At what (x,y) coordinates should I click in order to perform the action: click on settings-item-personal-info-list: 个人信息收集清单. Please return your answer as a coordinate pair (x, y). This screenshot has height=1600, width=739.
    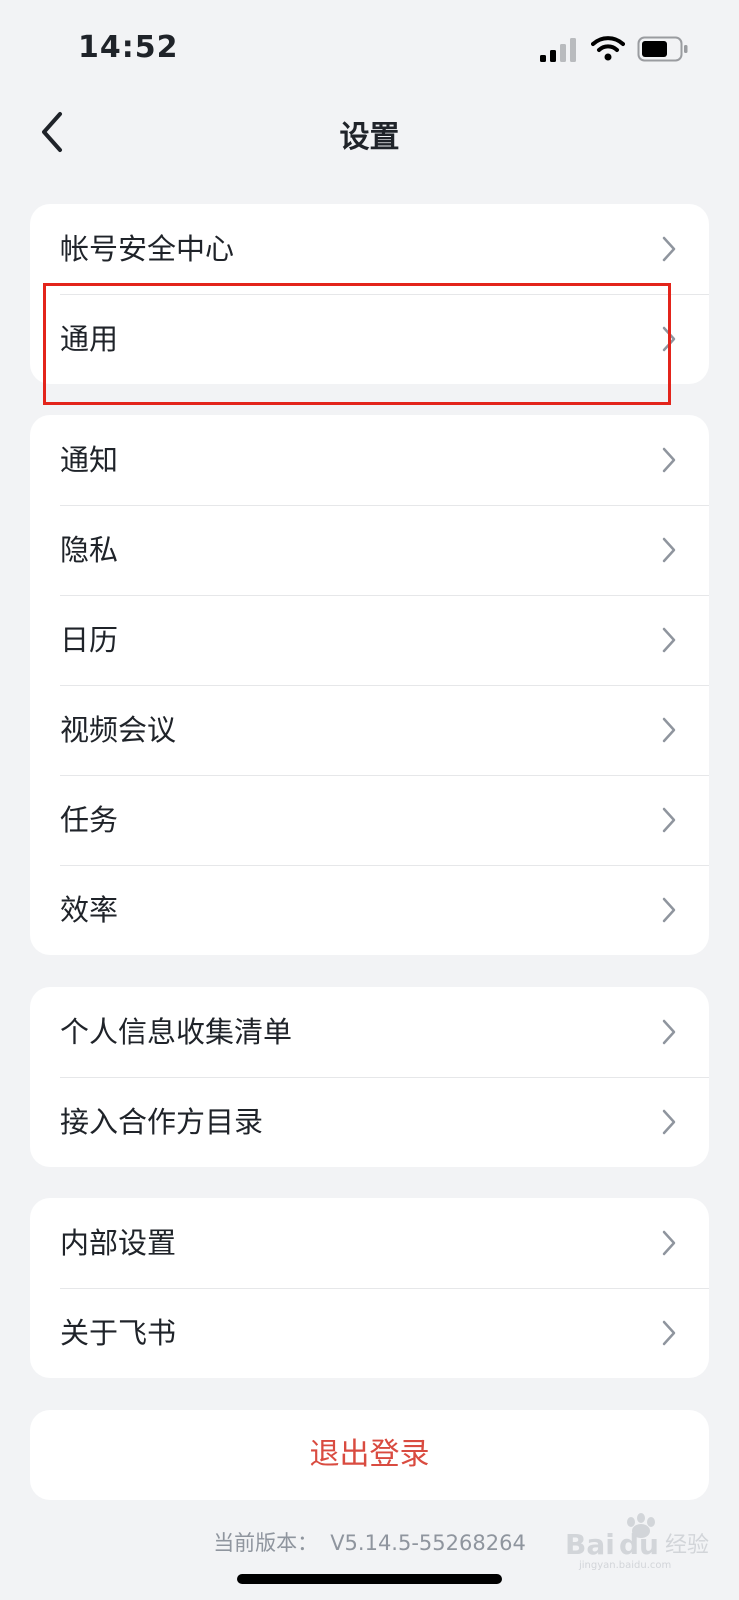
    Looking at the image, I should click on (369, 1032).